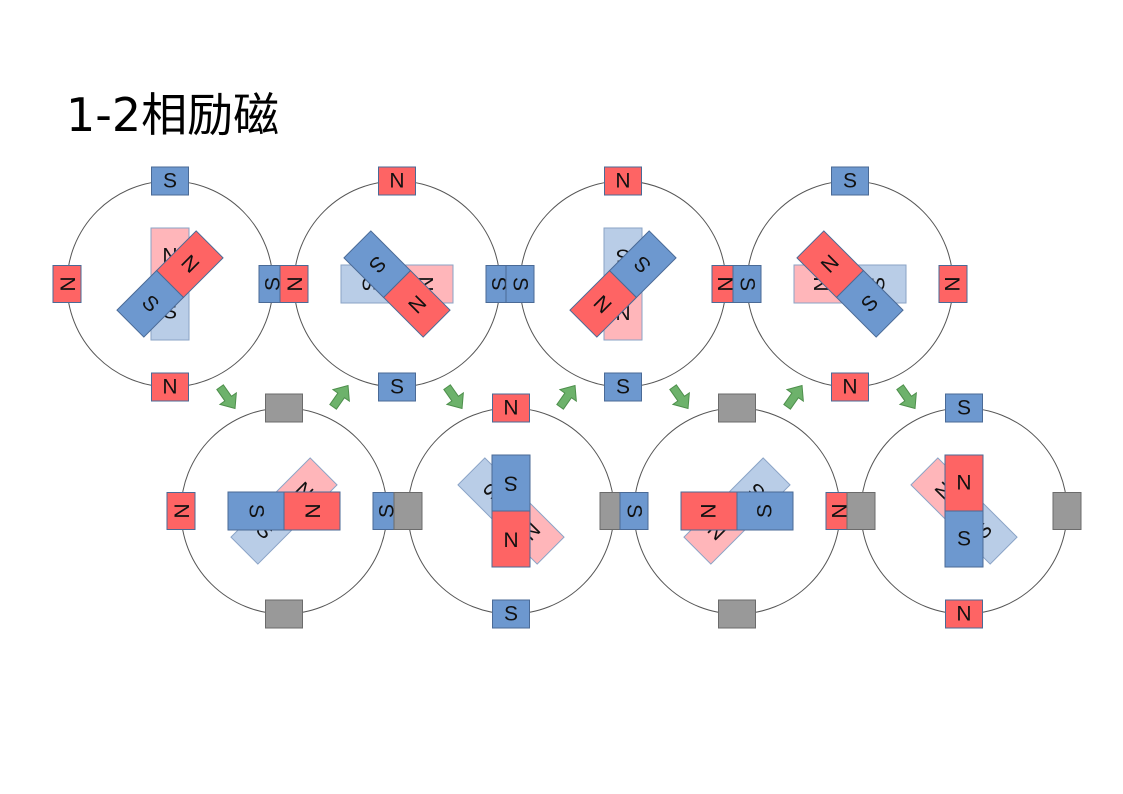  I want to click on step-3: NSNSNSN S, so click(397, 284).